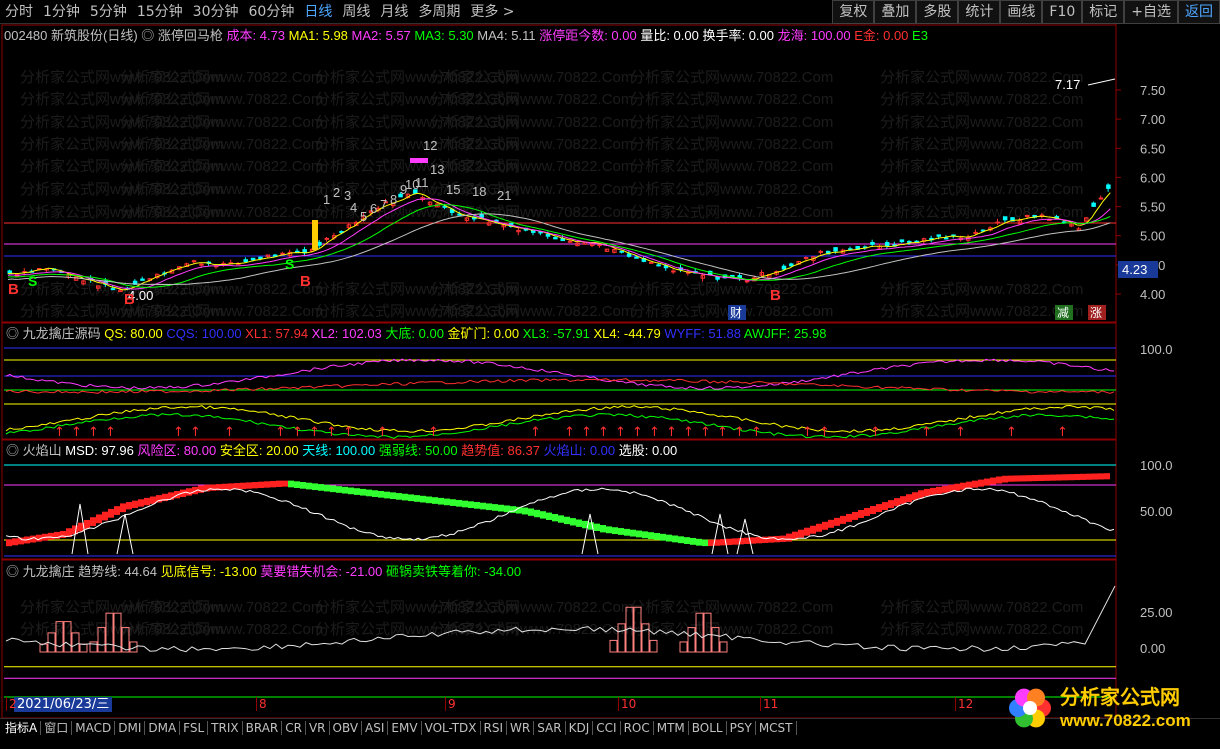  Describe the element at coordinates (405, 728) in the screenshot. I see `indicator-tab-12: EMV` at that location.